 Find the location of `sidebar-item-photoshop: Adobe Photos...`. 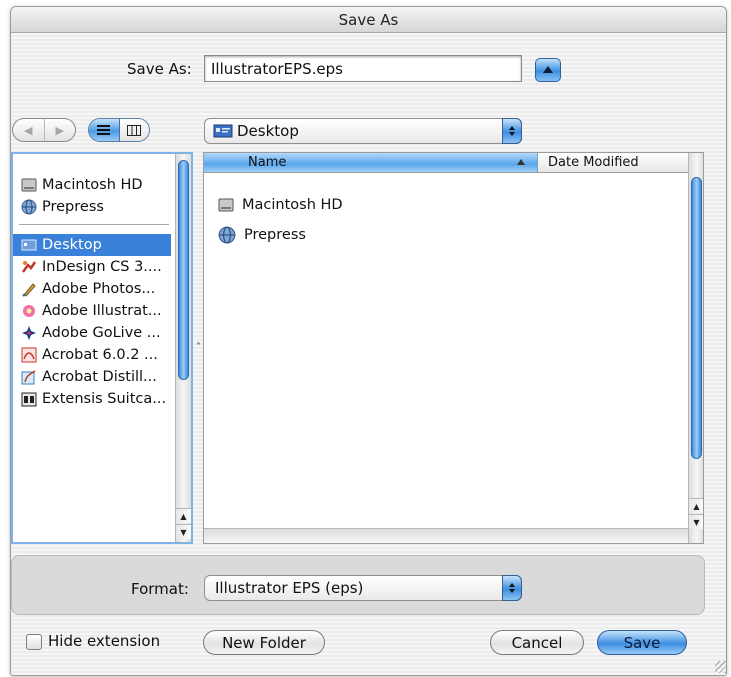

sidebar-item-photoshop: Adobe Photos... is located at coordinates (92, 289).